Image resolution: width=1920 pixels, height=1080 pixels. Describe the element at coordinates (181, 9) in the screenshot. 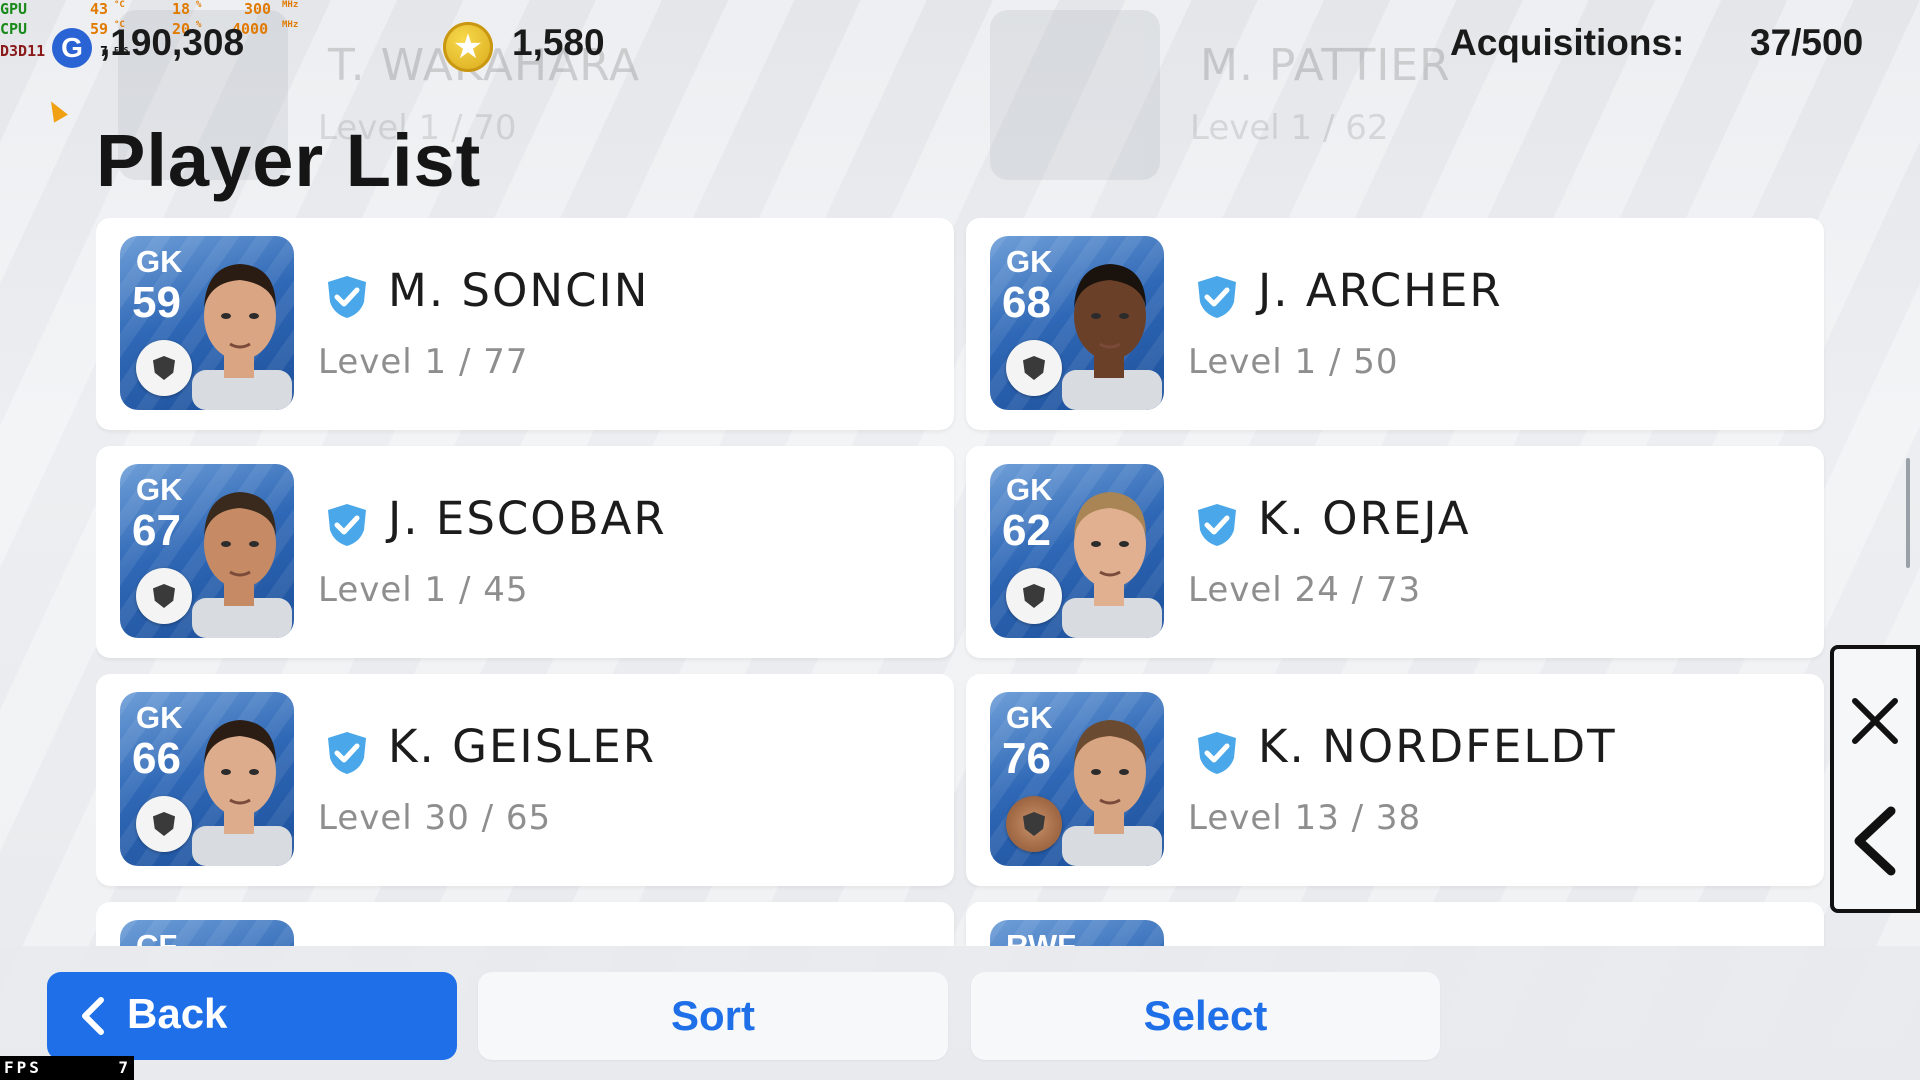

I see `gpu-load: 18` at that location.